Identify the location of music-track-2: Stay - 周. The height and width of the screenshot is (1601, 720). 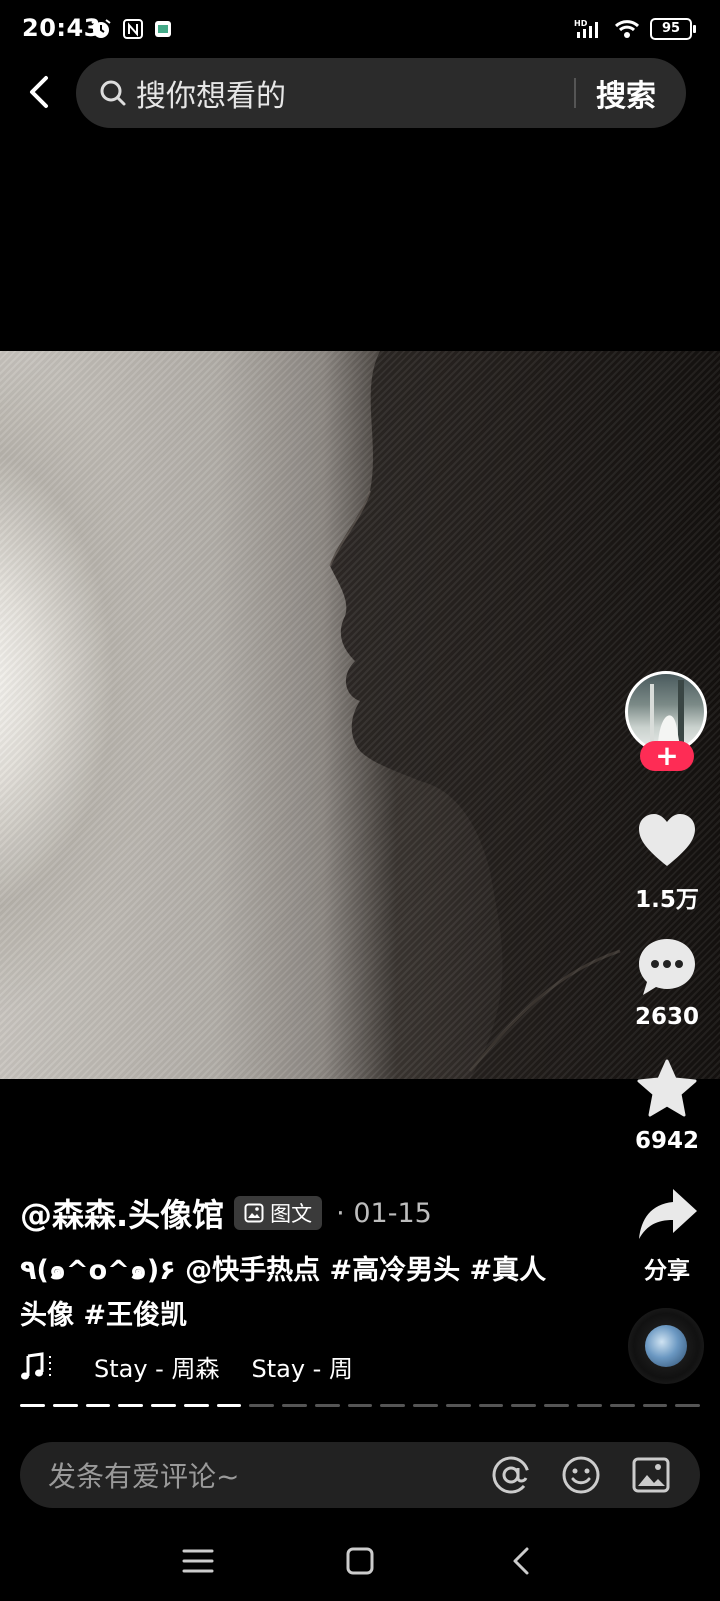
(302, 1369).